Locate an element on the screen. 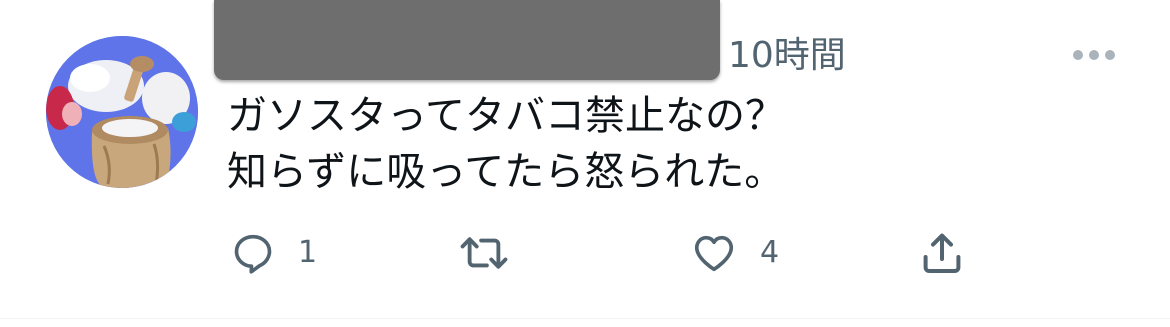 Image resolution: width=1170 pixels, height=327 pixels. retweet-icon is located at coordinates (484, 253).